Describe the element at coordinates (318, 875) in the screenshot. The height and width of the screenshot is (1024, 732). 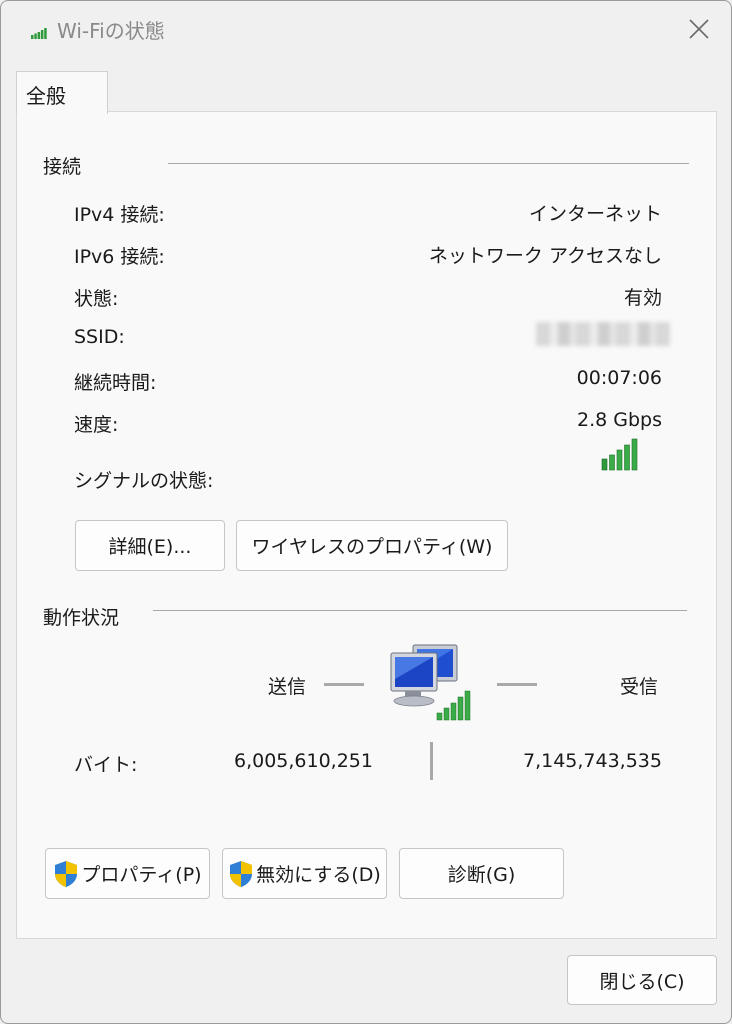
I see `disable-button-label: 無効にする(D)` at that location.